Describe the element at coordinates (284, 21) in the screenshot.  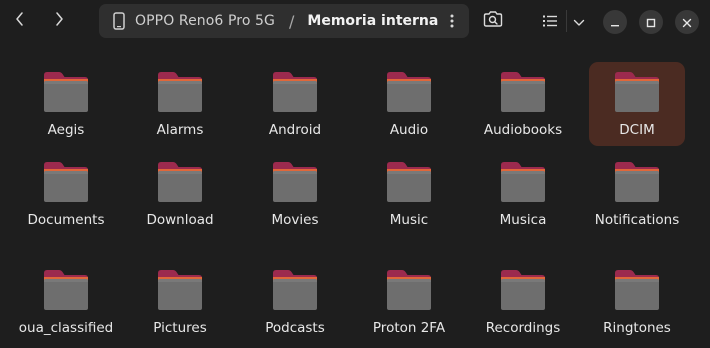
I see `path-bar: OPPO Reno6 Pro 5G / Memoria interna` at that location.